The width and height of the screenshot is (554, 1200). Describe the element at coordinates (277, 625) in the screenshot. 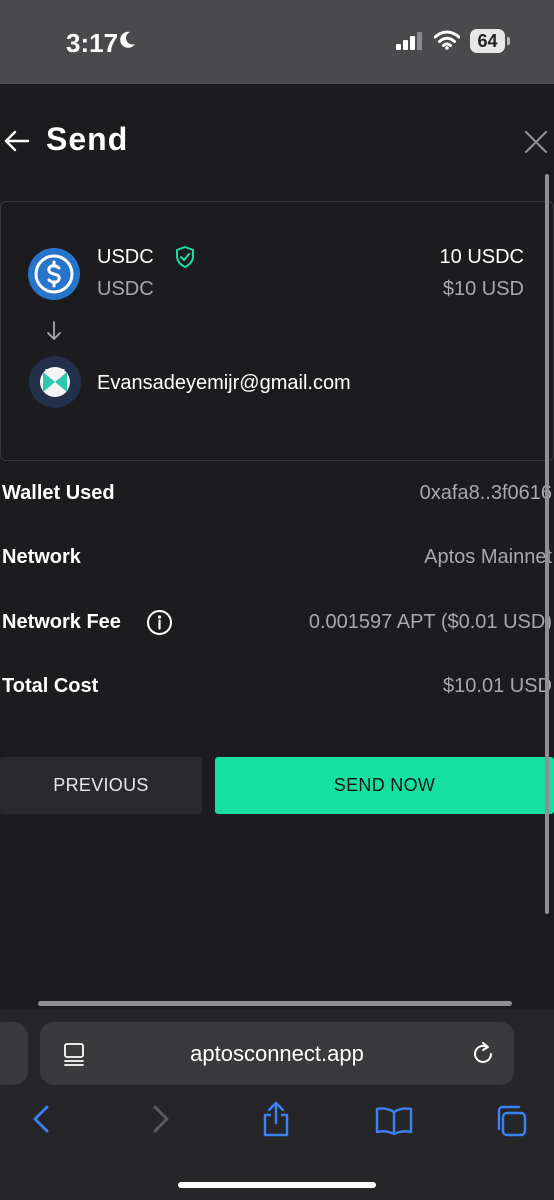

I see `network-fee-row: Network Fee 0.001597 APT ($0.01 USD)` at that location.